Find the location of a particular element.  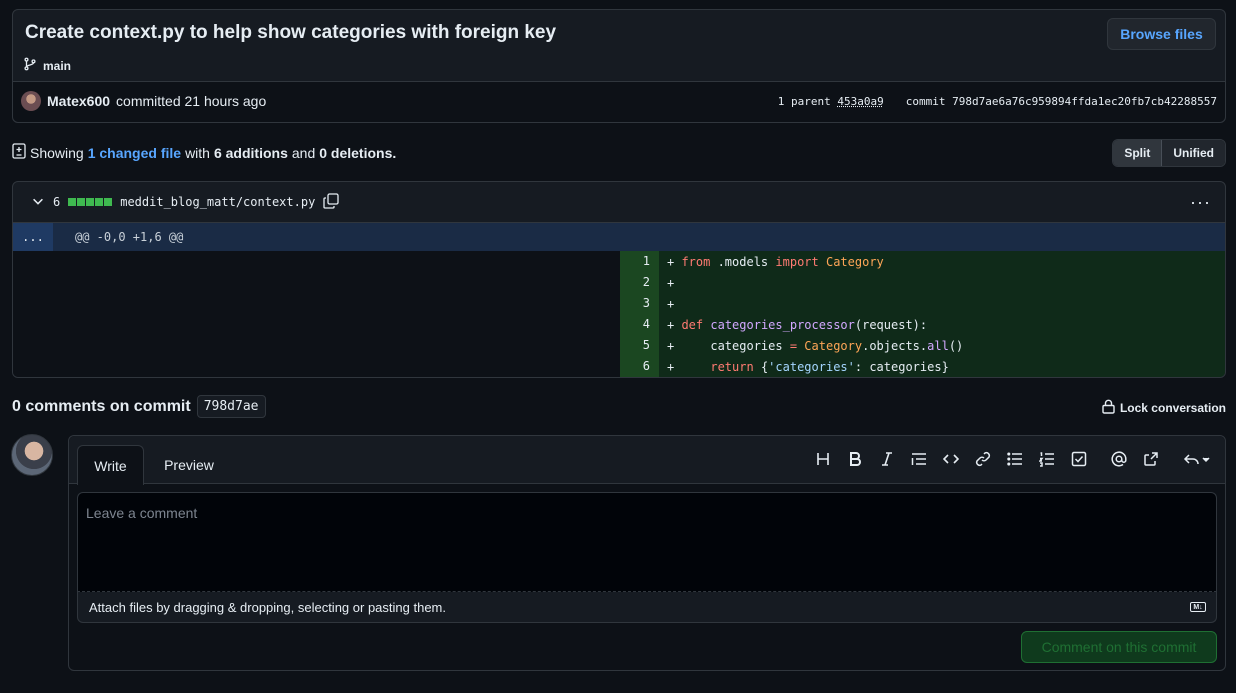

showing-label: Showing is located at coordinates (57, 152).